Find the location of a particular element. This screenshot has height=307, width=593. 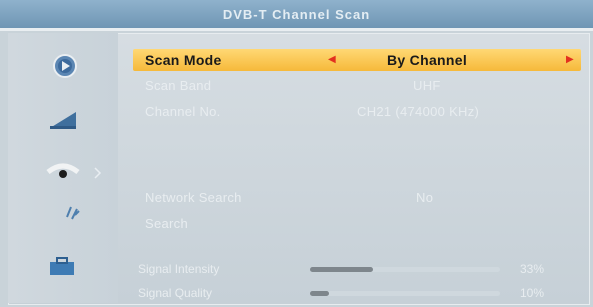

signal-quality-value: 10% is located at coordinates (532, 293).